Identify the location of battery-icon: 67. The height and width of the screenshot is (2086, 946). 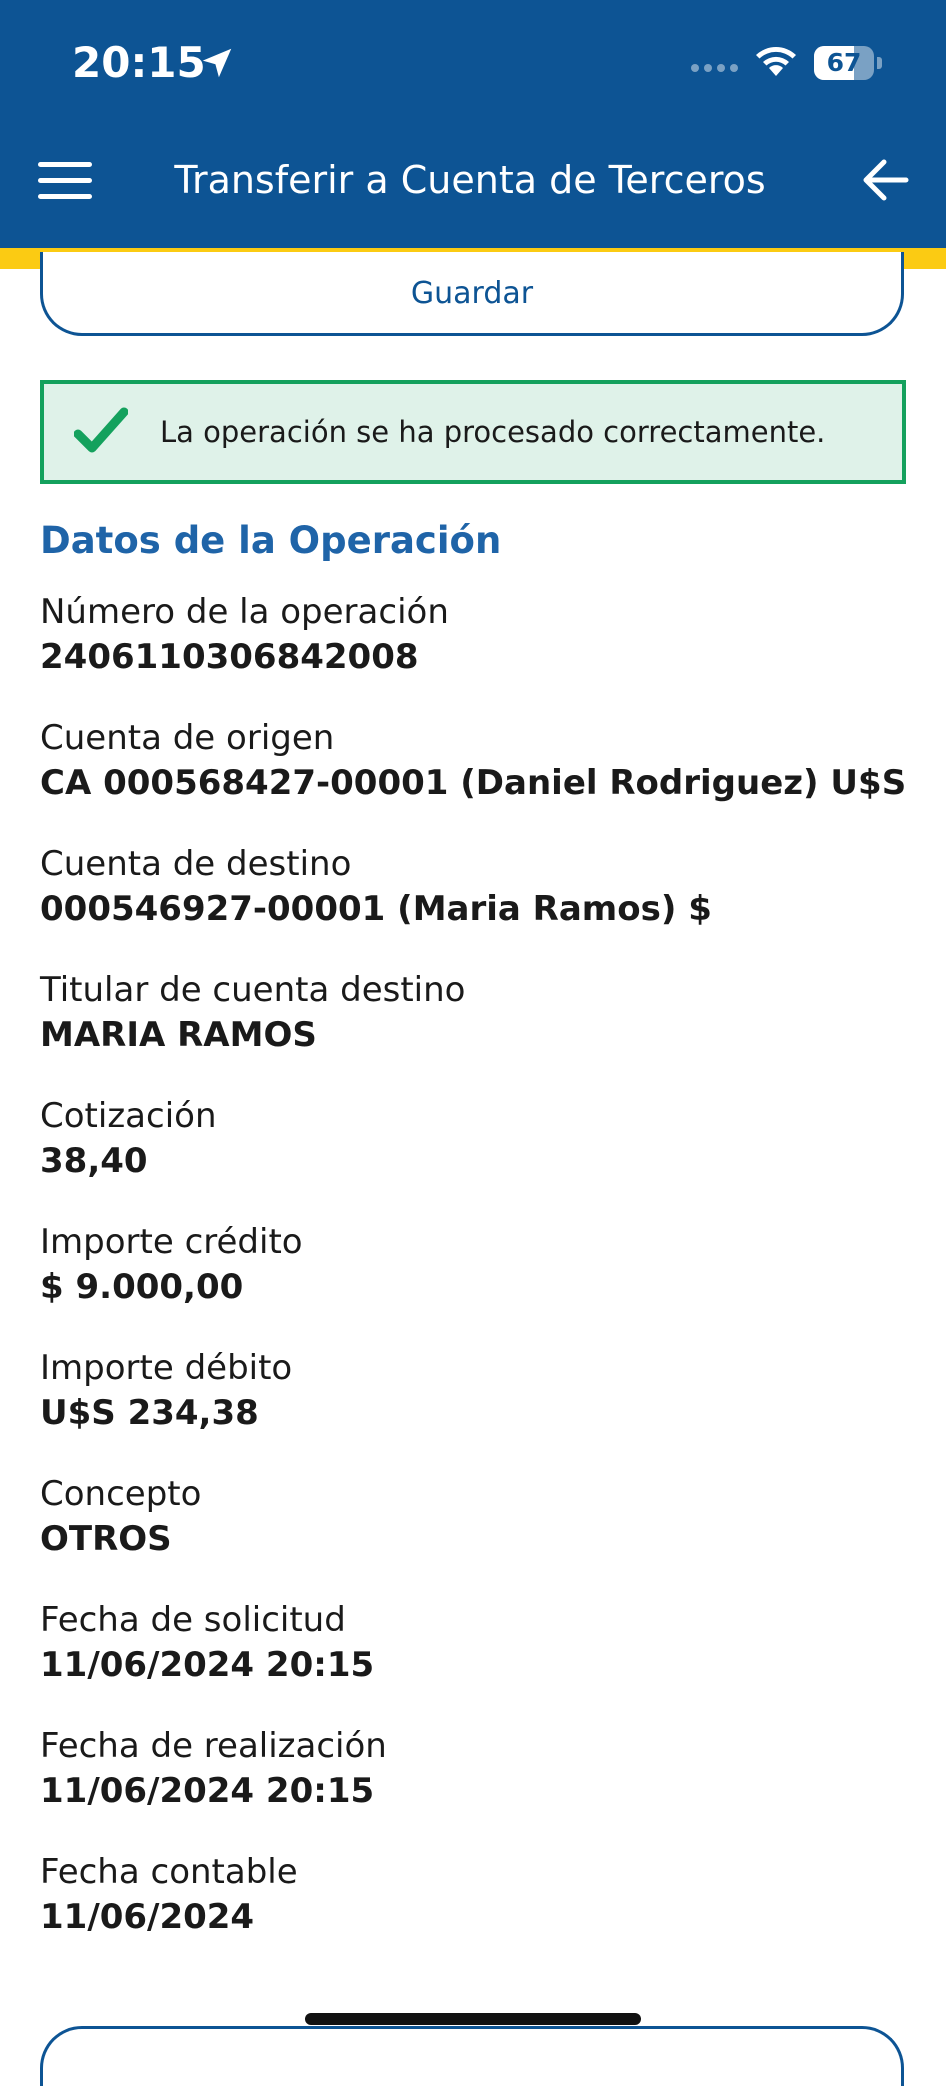
(848, 63).